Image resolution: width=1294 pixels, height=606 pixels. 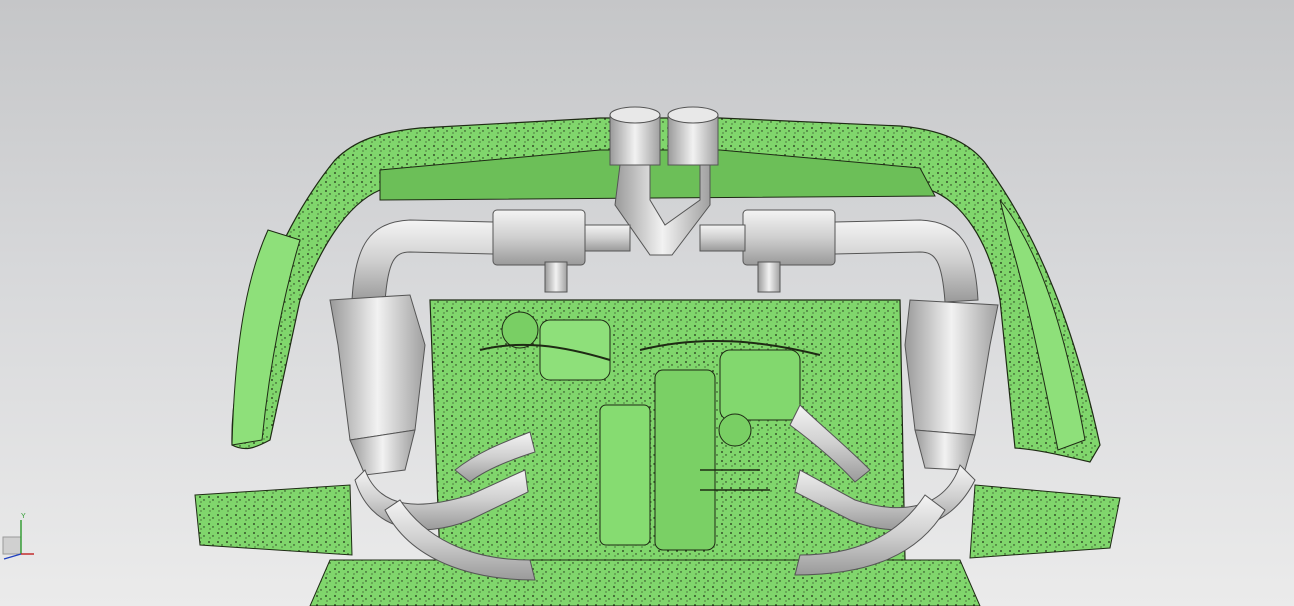 What do you see at coordinates (12, 556) in the screenshot?
I see `triad-z-axis` at bounding box center [12, 556].